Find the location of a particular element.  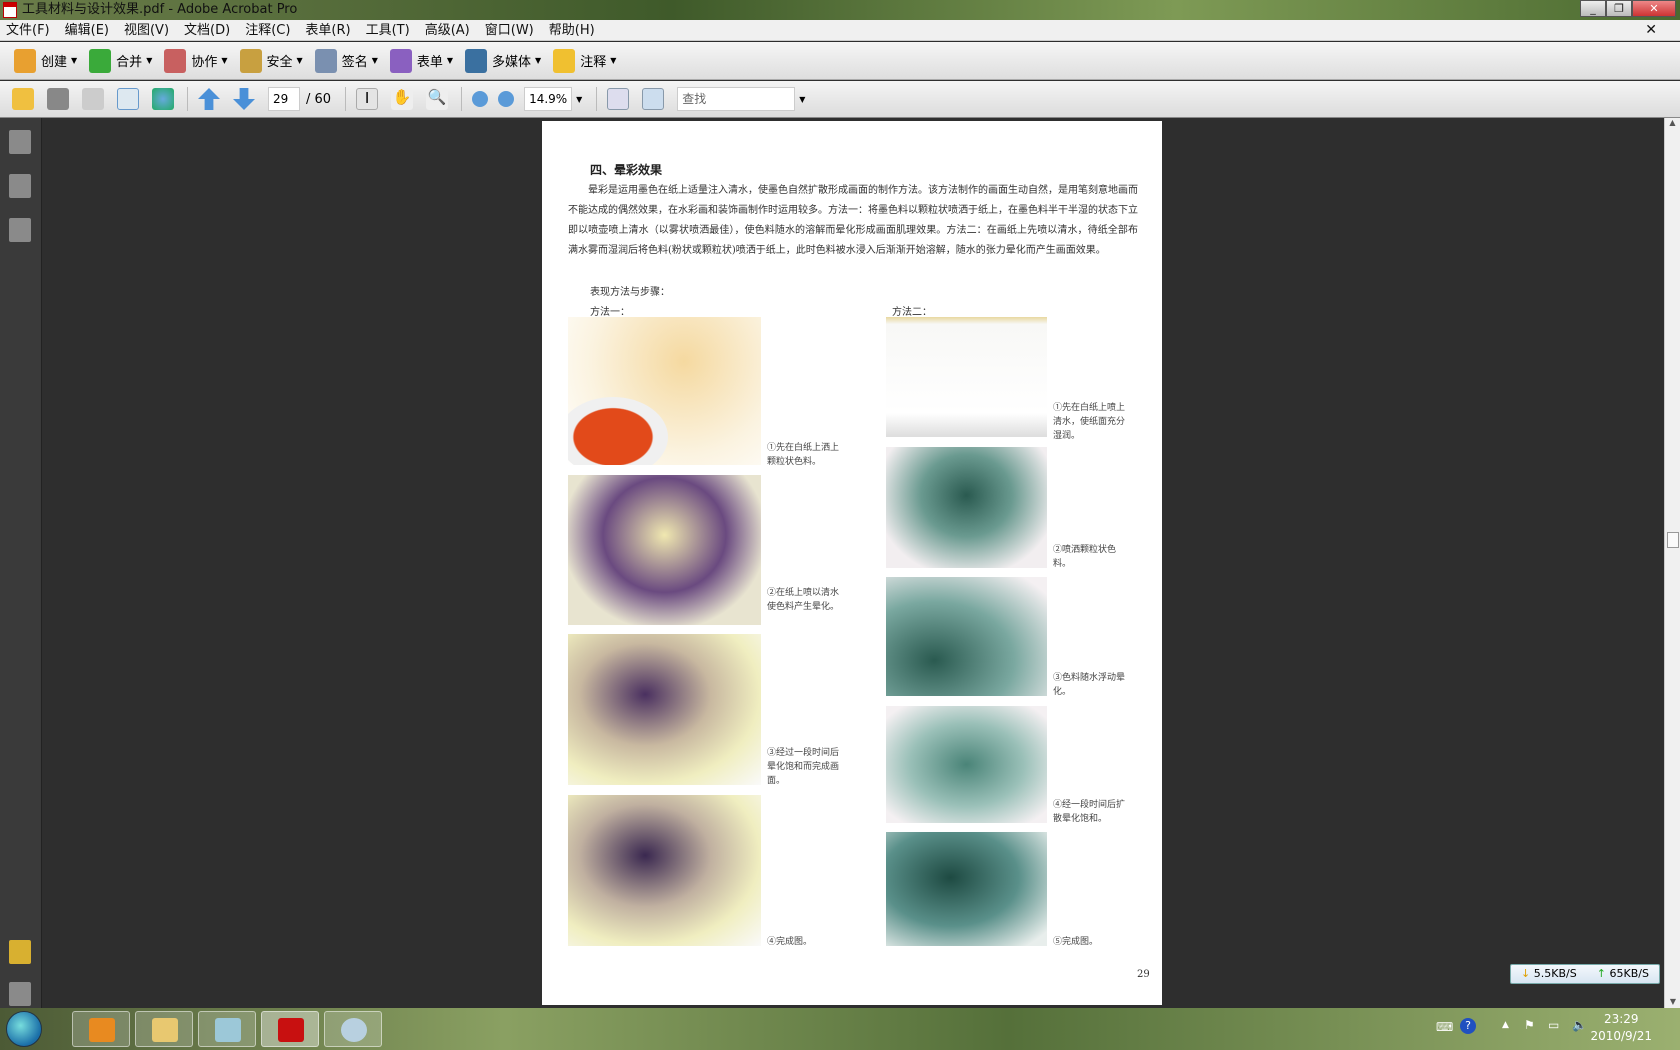

comment-icon is located at coordinates (564, 60).